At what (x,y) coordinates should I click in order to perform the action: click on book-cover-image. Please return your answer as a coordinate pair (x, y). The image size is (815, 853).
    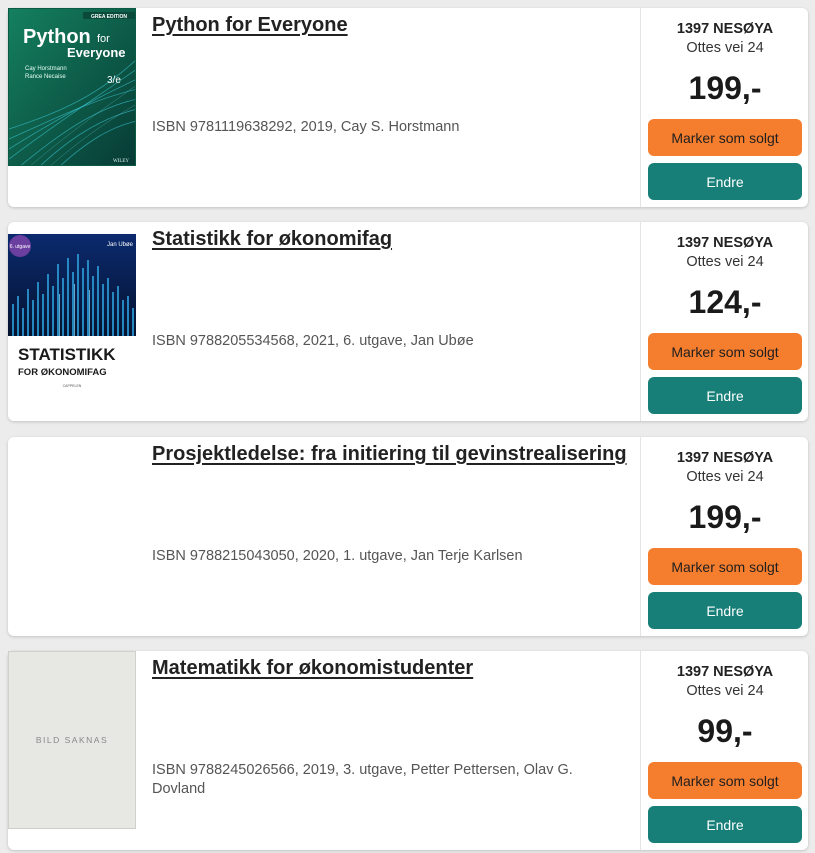
    Looking at the image, I should click on (72, 528).